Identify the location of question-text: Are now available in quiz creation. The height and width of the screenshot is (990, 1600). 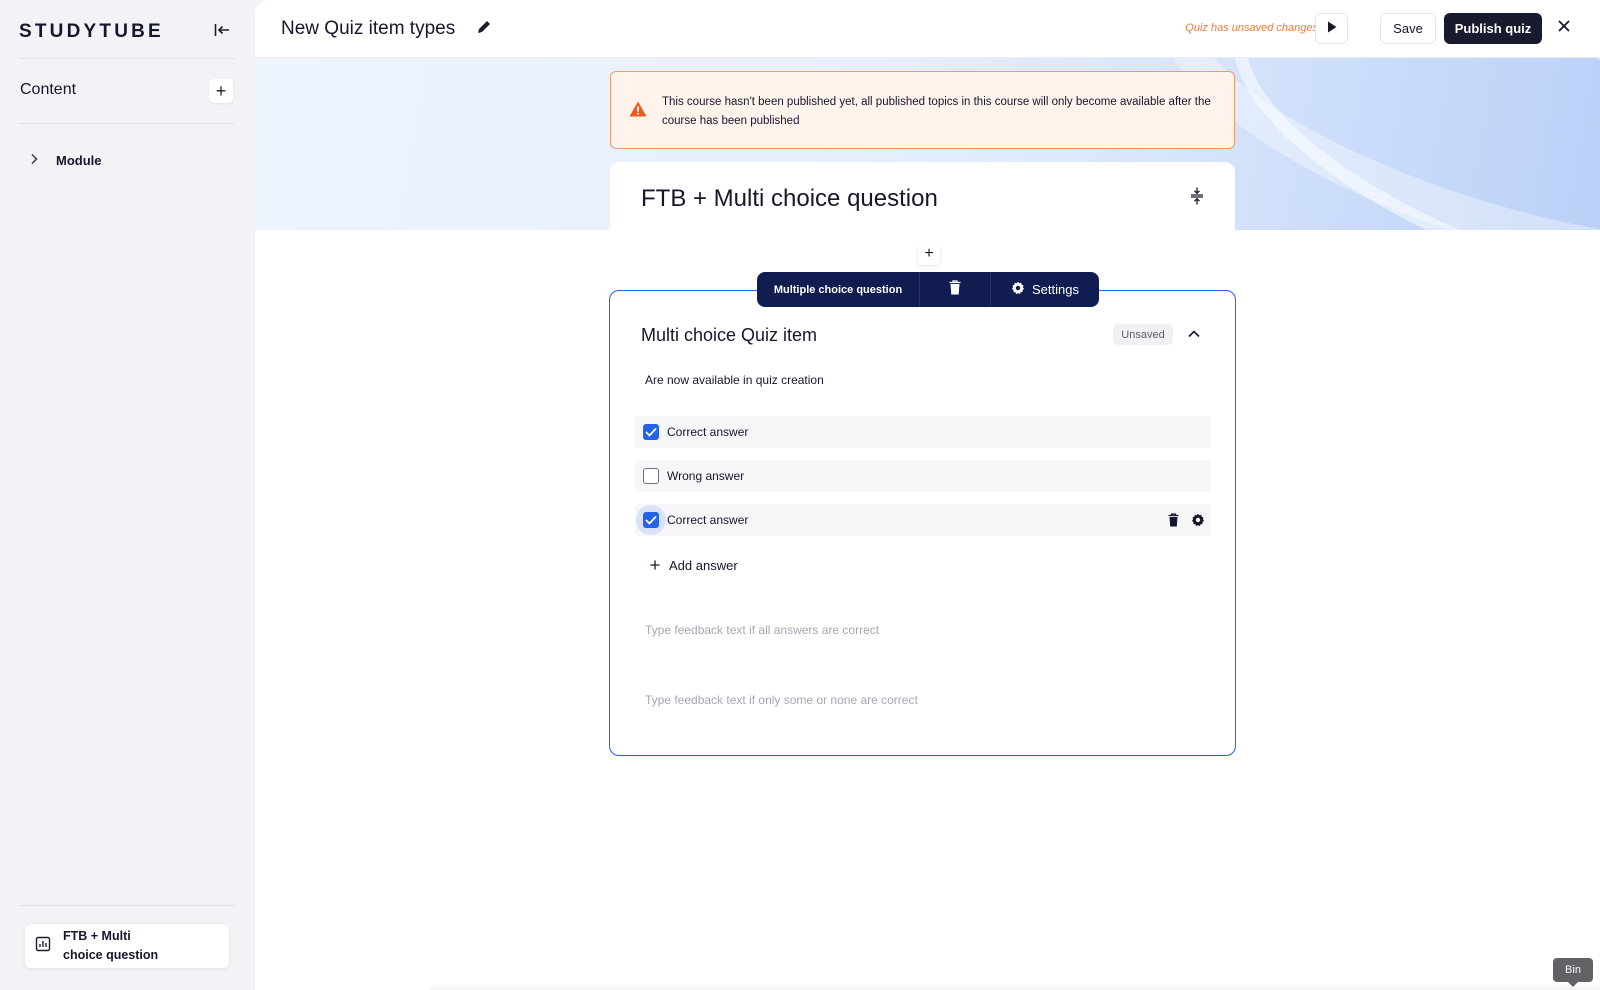
(734, 380).